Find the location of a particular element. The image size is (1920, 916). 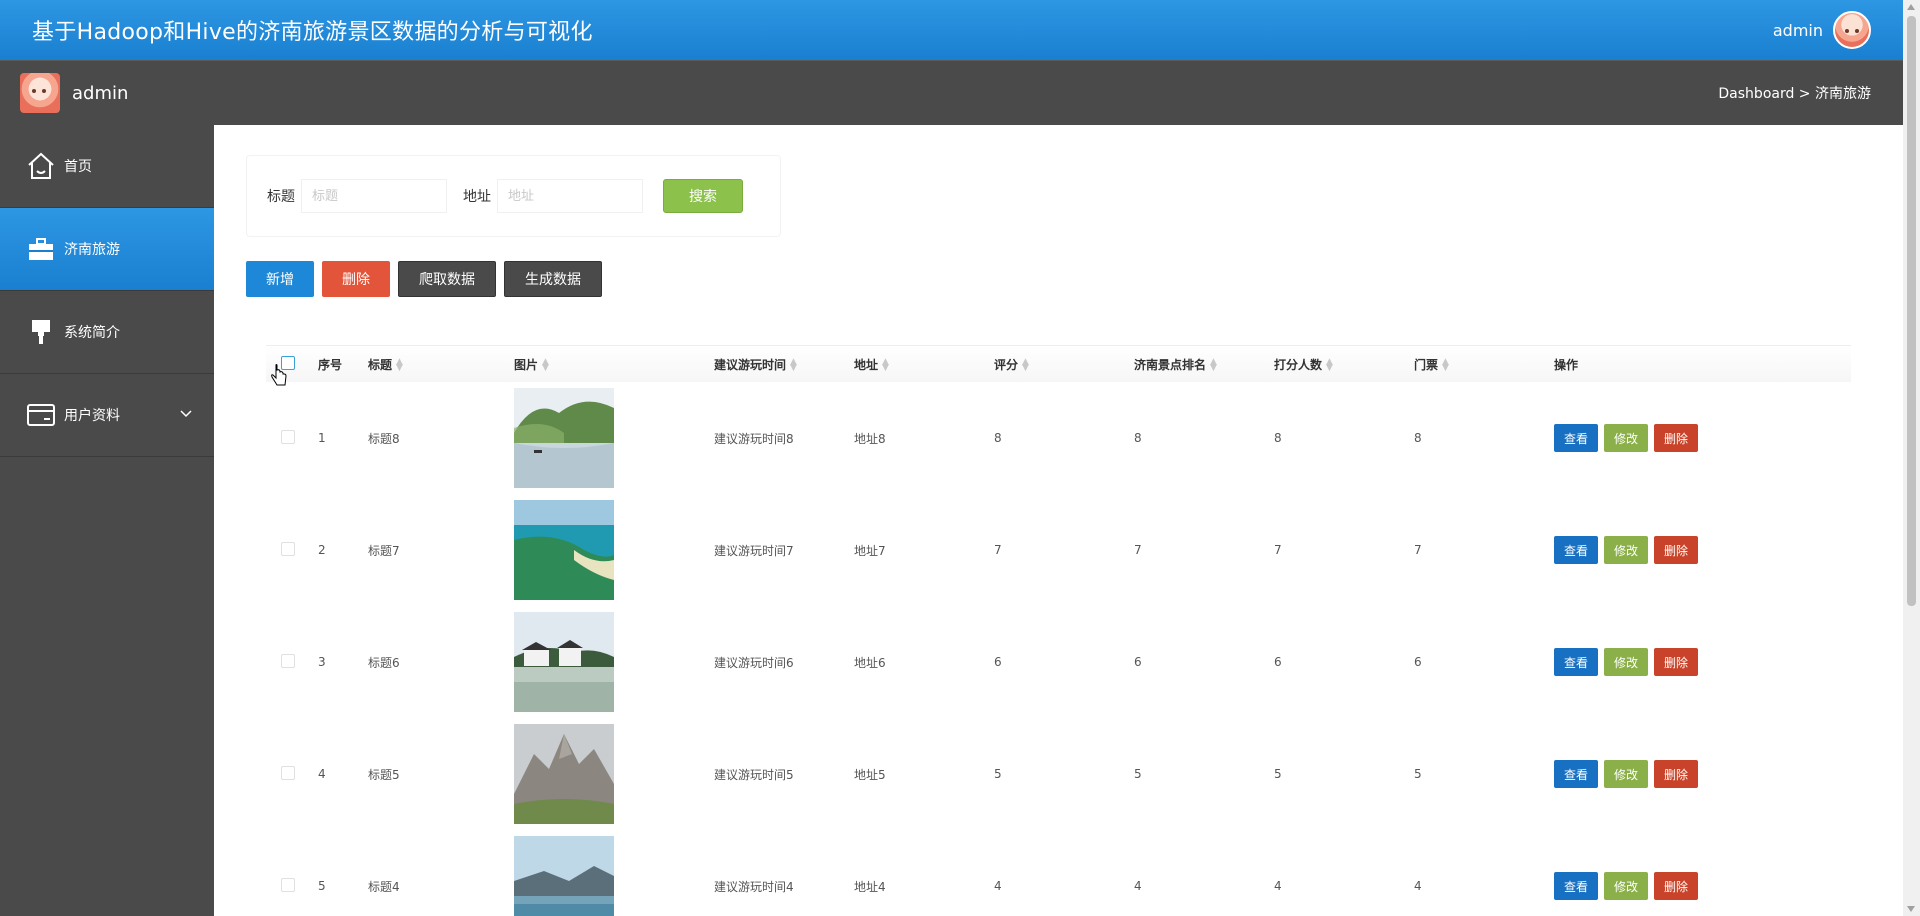

cell-time: 建议游玩时间7 is located at coordinates (754, 550).